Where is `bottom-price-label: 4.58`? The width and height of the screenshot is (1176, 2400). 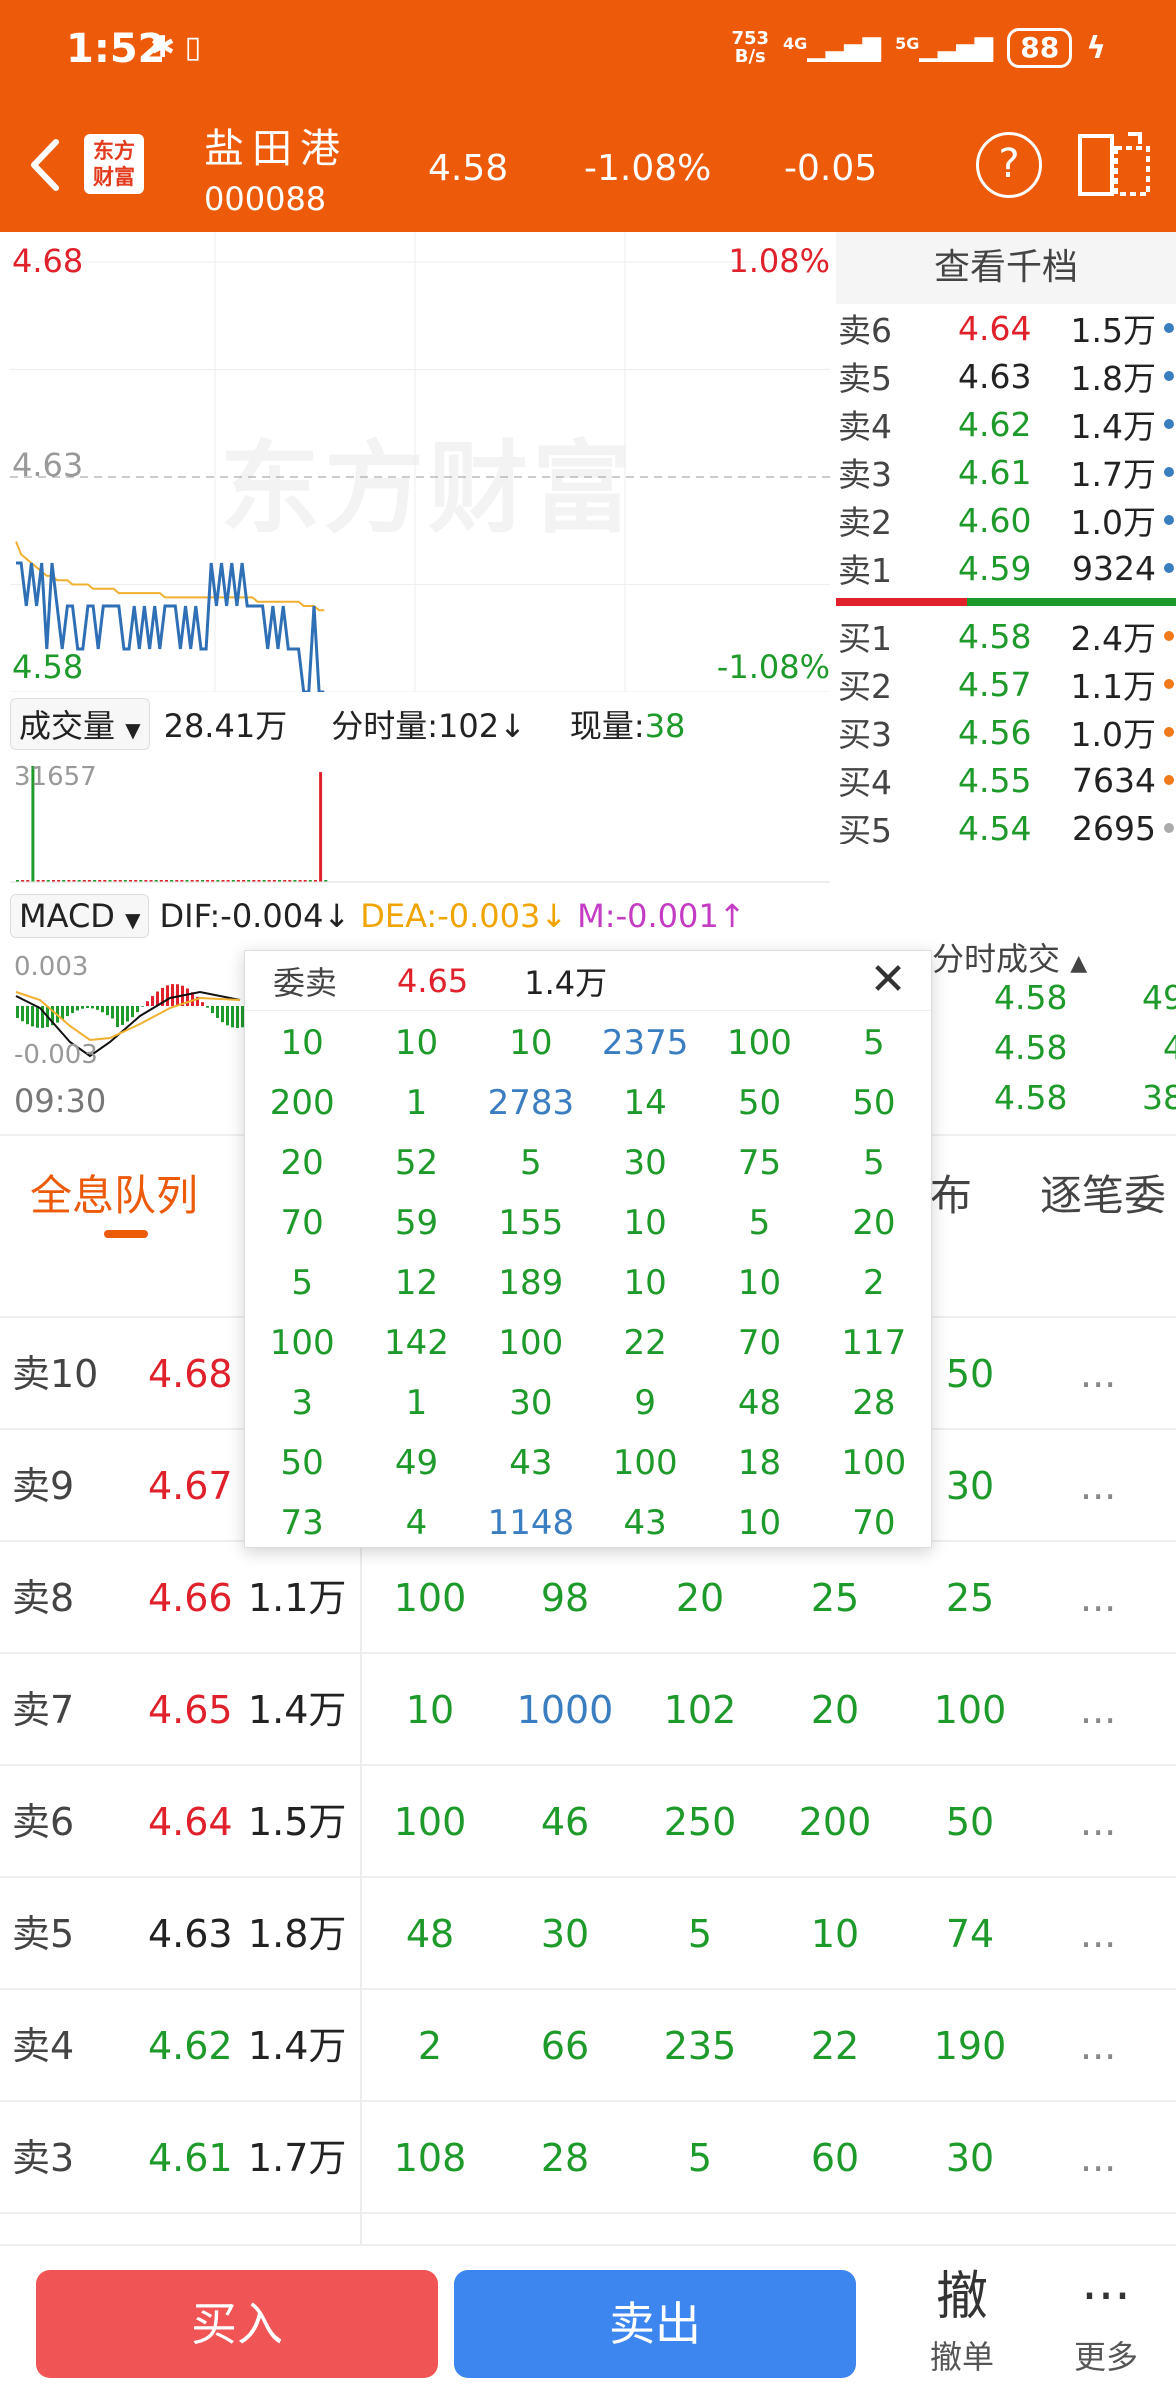 bottom-price-label: 4.58 is located at coordinates (48, 667).